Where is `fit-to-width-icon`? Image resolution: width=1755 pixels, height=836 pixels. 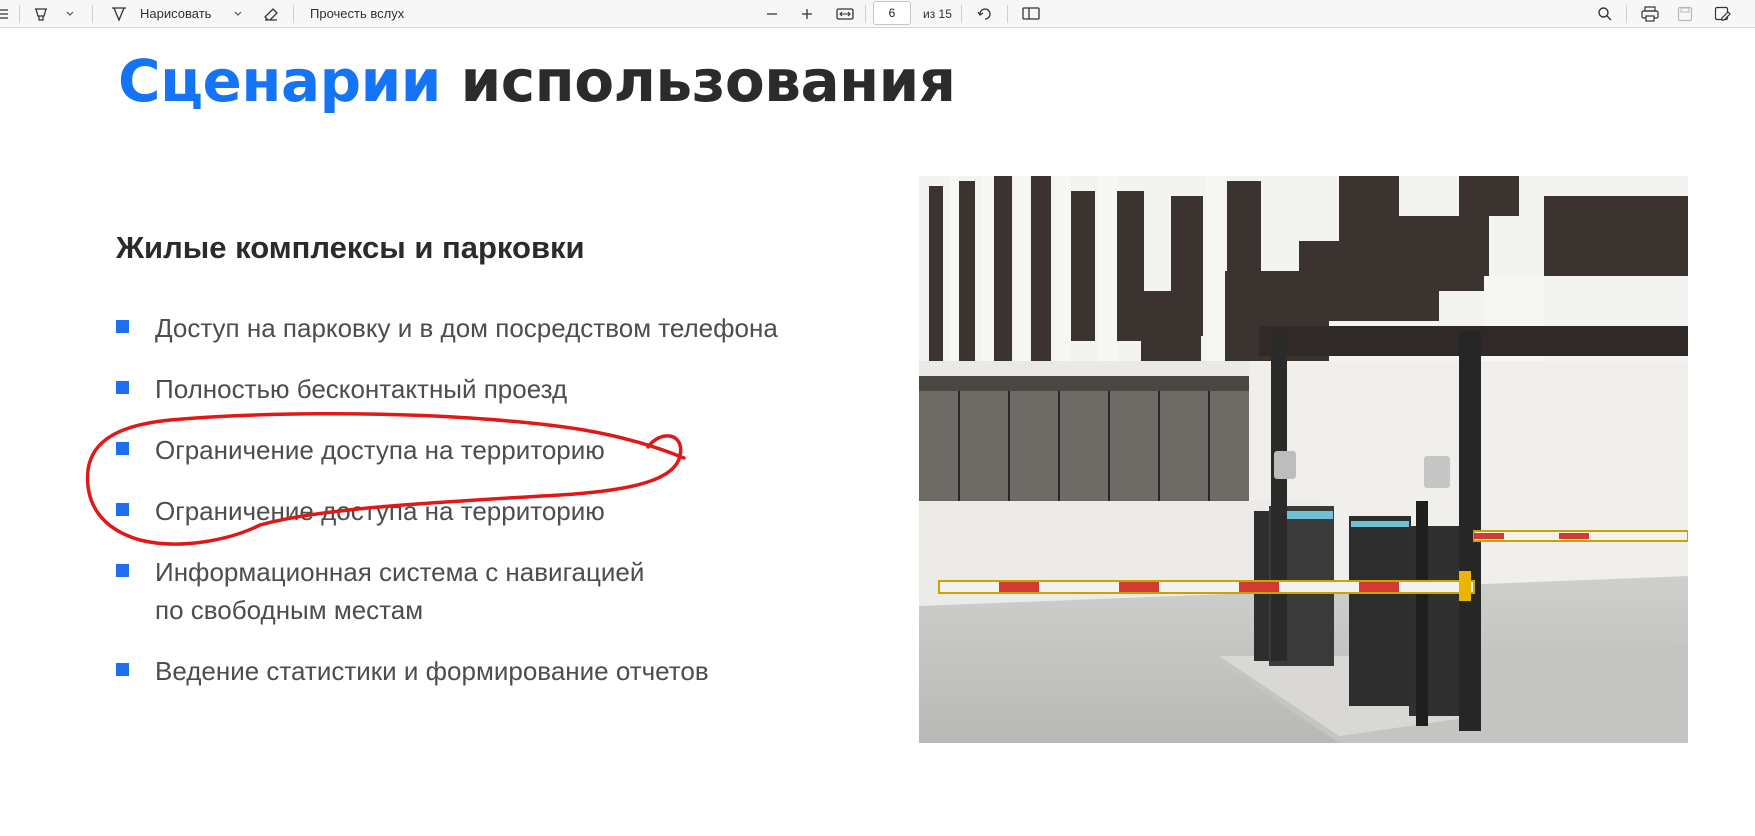
fit-to-width-icon is located at coordinates (845, 13).